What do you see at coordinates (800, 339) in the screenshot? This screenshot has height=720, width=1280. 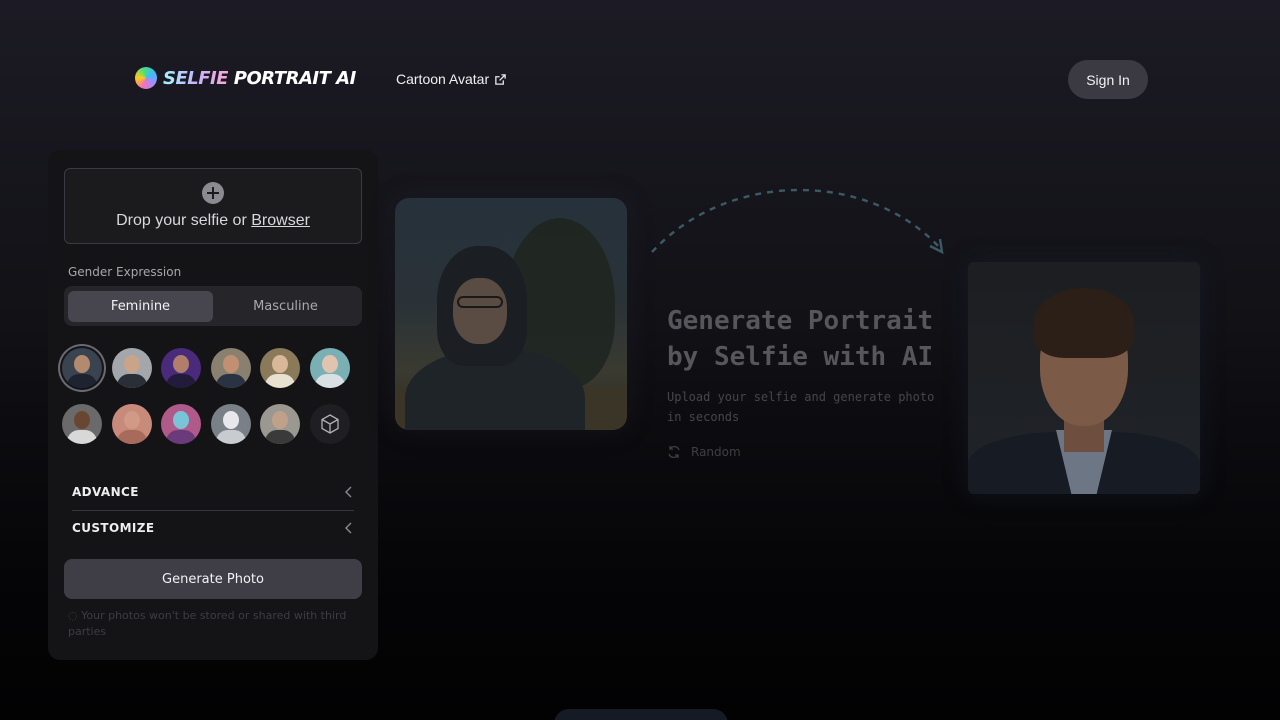 I see `hero-title: Generate Portrait by Selfie with AI` at bounding box center [800, 339].